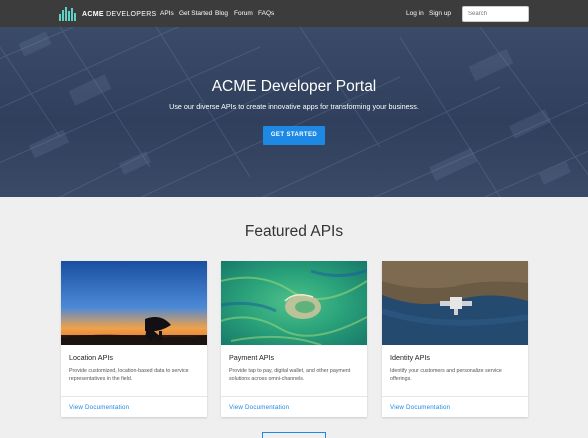 This screenshot has height=438, width=588. Describe the element at coordinates (455, 303) in the screenshot. I see `satellite-earth-image` at that location.